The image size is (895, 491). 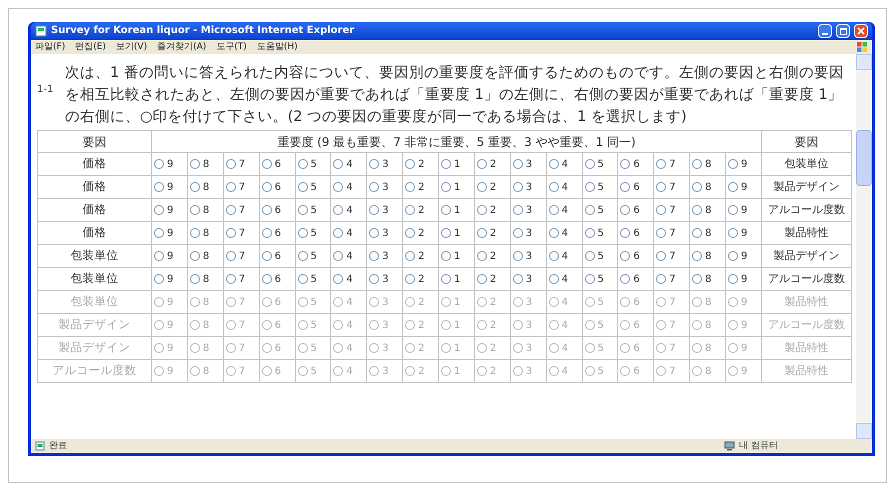 I want to click on maximize-button, so click(x=843, y=31).